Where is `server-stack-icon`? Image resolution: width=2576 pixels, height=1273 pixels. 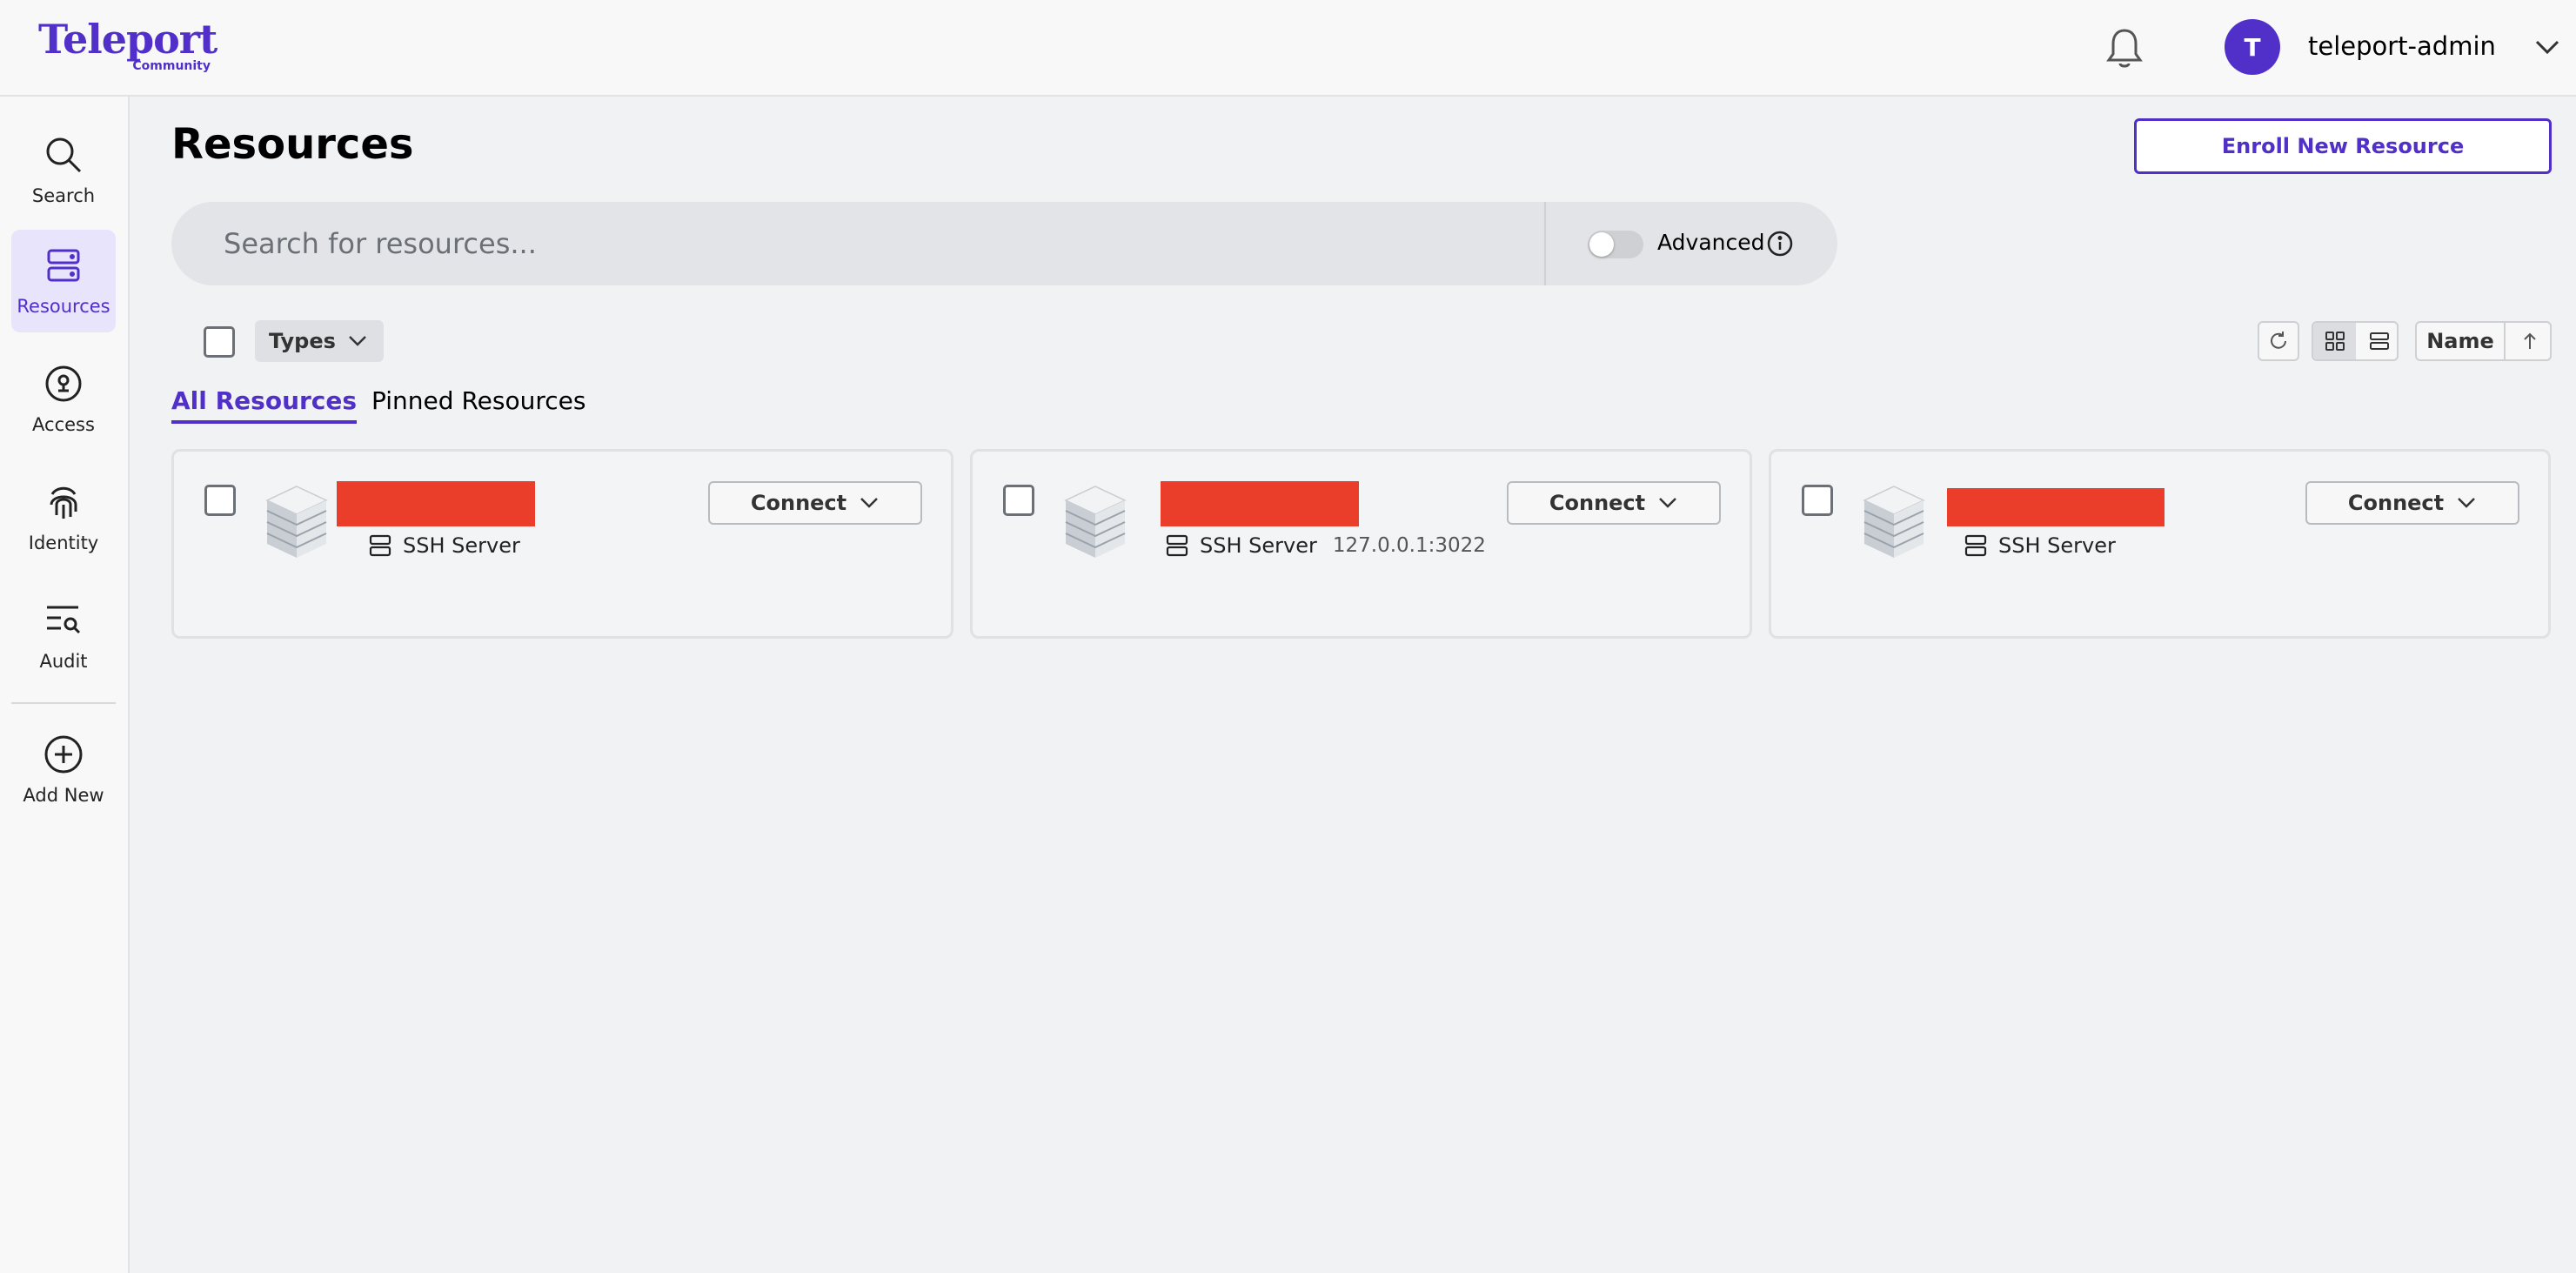 server-stack-icon is located at coordinates (63, 265).